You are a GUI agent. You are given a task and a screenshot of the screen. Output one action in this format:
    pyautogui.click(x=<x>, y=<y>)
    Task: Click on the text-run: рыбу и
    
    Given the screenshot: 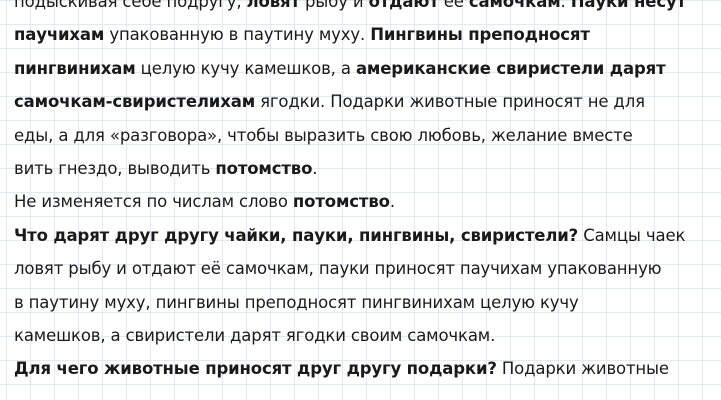 What is the action you would take?
    pyautogui.click(x=334, y=5)
    